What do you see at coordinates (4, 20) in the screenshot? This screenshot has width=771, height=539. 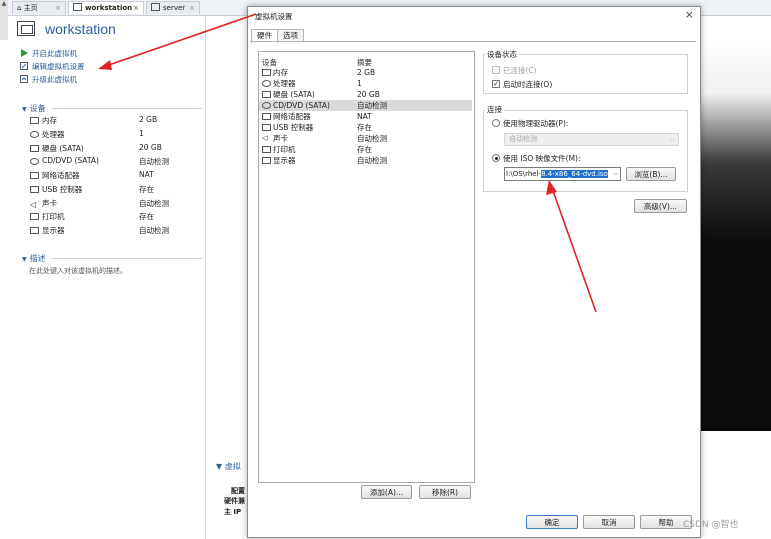 I see `scroll-up-button: ▲` at bounding box center [4, 20].